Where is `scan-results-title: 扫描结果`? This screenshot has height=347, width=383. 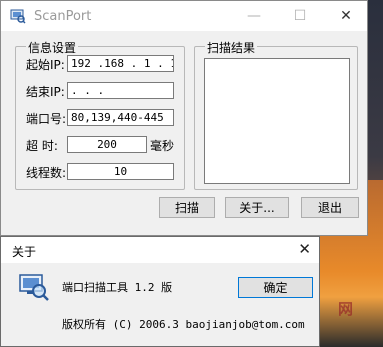
scan-results-title: 扫描结果 is located at coordinates (231, 47).